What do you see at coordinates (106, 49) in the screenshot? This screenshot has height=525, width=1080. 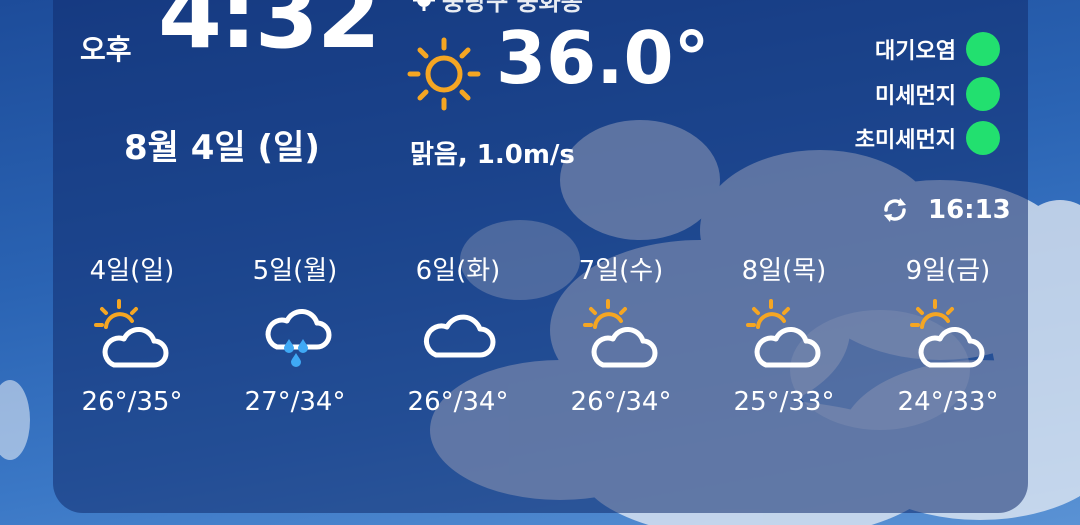 I see `ampm-label: 오후` at bounding box center [106, 49].